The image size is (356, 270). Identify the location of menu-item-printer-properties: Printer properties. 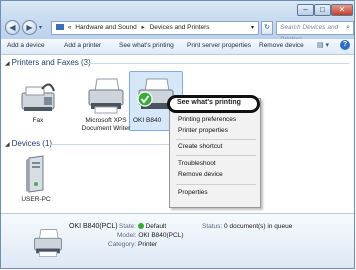
(203, 130).